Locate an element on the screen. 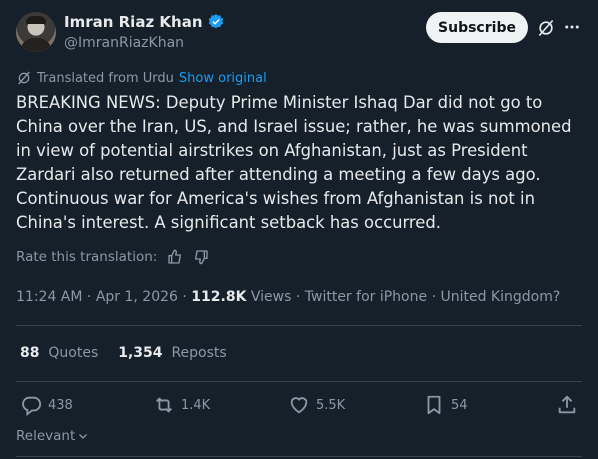 The height and width of the screenshot is (459, 598). reposts-stat: 1,354 Reposts is located at coordinates (172, 353).